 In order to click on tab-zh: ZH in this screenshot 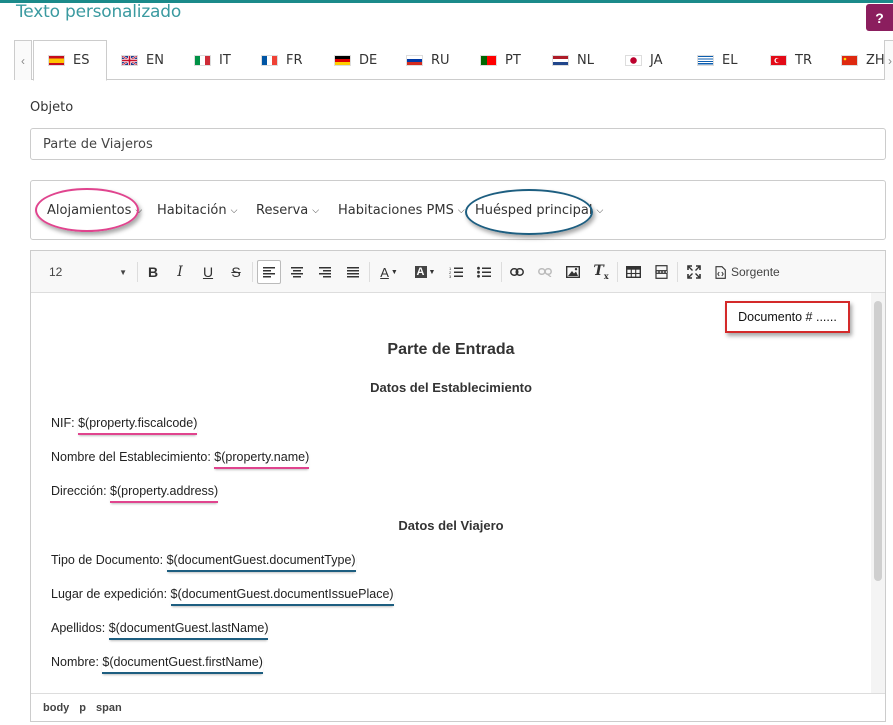, I will do `click(856, 60)`.